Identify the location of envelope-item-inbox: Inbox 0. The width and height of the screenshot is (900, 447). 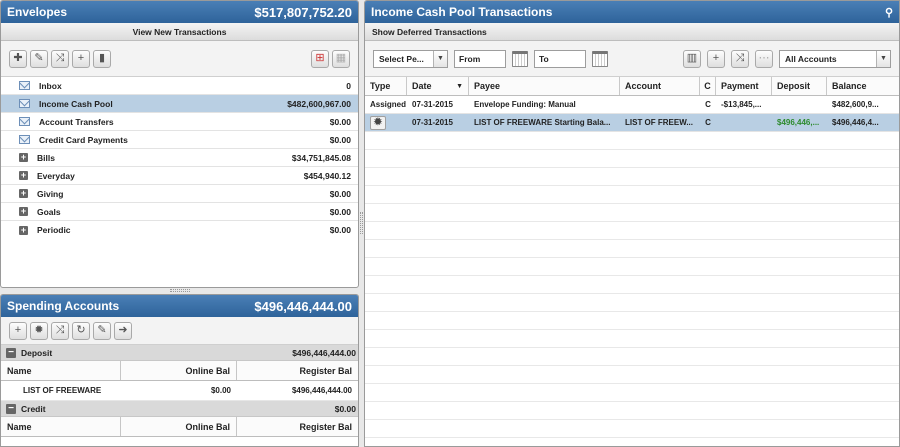
(179, 86).